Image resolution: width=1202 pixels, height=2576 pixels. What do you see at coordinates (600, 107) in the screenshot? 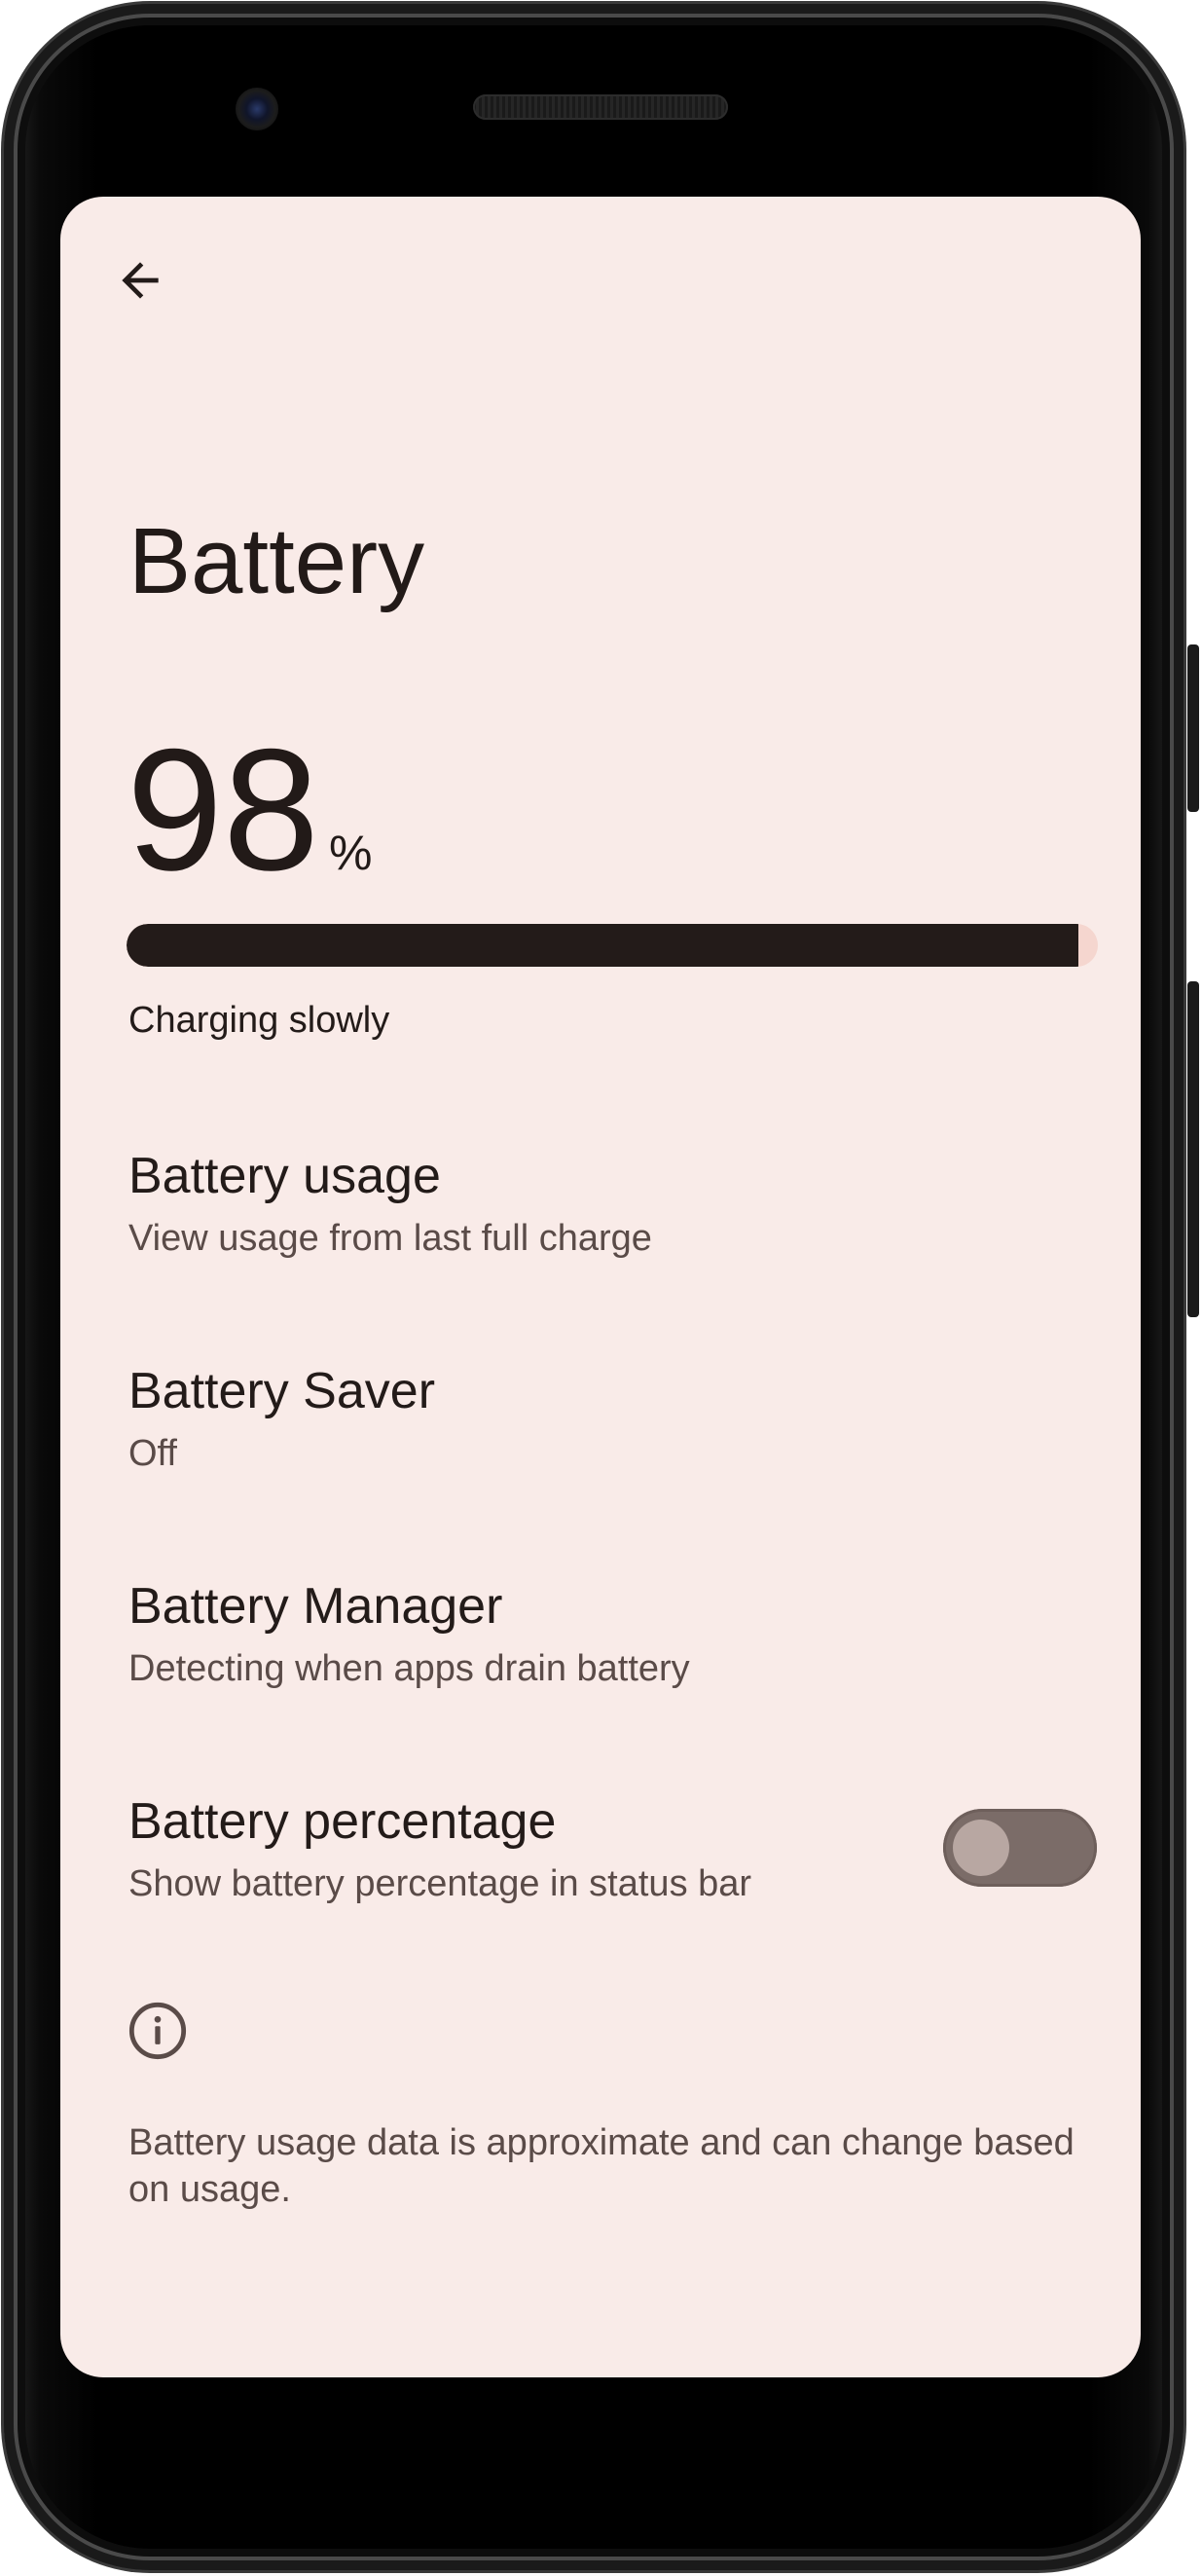
I see `earpiece-speaker` at bounding box center [600, 107].